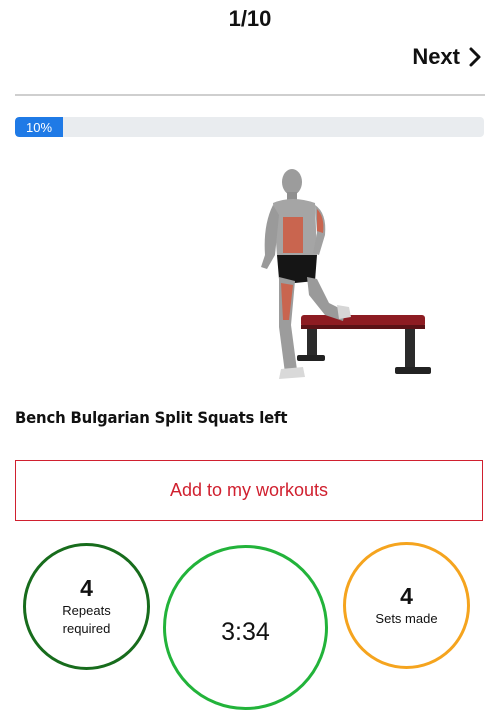 This screenshot has height=723, width=500. What do you see at coordinates (250, 18) in the screenshot?
I see `exercise-counter: 1/10` at bounding box center [250, 18].